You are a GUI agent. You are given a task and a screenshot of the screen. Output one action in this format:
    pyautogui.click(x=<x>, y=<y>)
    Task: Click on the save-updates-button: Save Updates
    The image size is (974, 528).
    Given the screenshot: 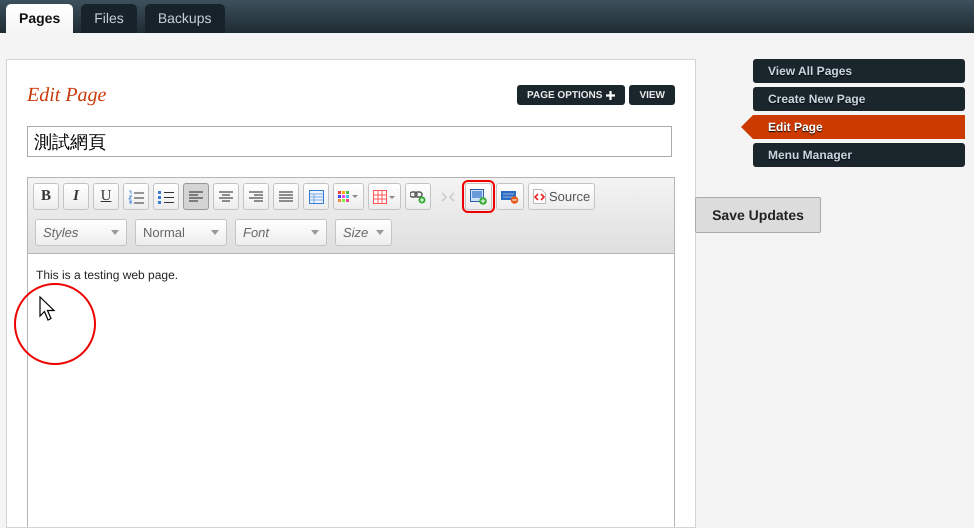 What is the action you would take?
    pyautogui.click(x=758, y=215)
    